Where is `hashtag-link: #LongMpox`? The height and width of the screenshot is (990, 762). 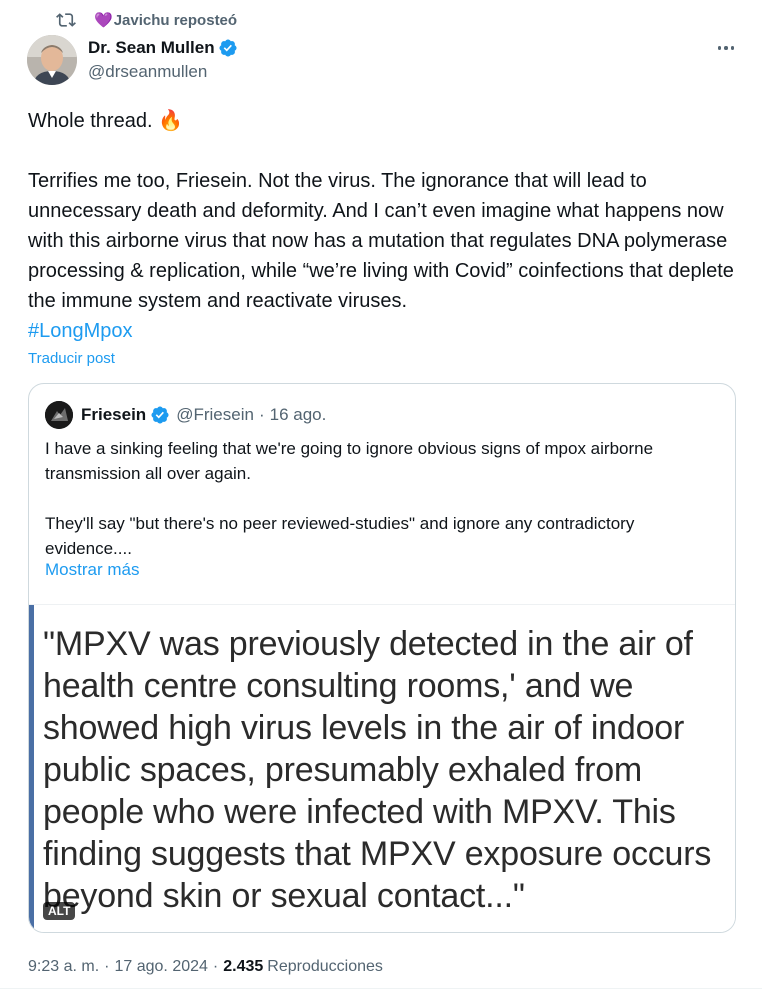 hashtag-link: #LongMpox is located at coordinates (80, 331).